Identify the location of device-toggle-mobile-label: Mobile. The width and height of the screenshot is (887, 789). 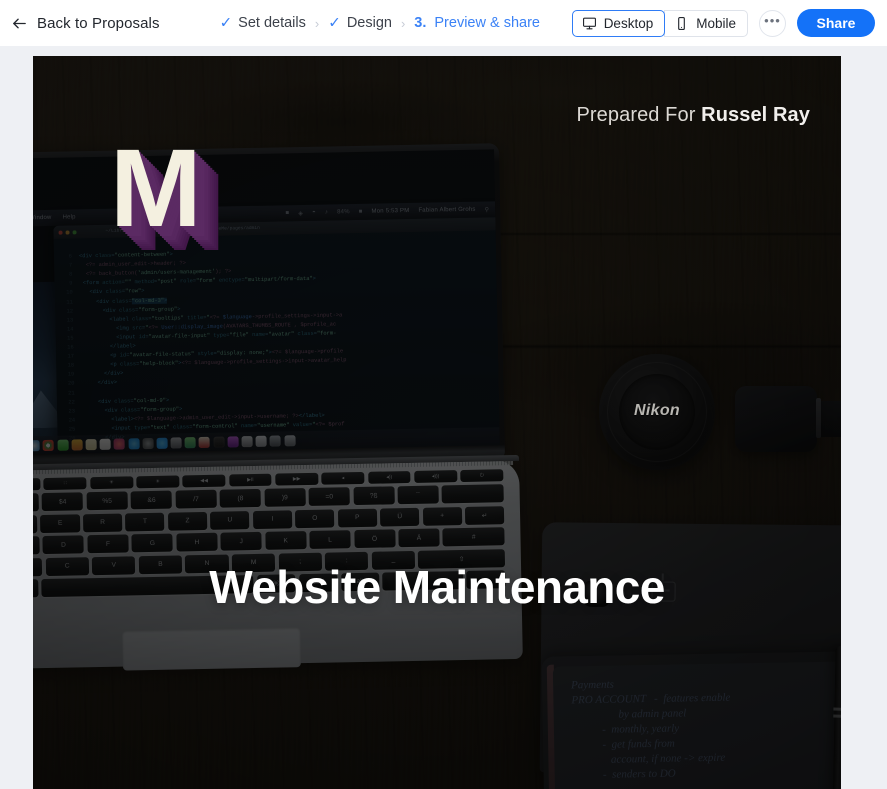
(716, 23).